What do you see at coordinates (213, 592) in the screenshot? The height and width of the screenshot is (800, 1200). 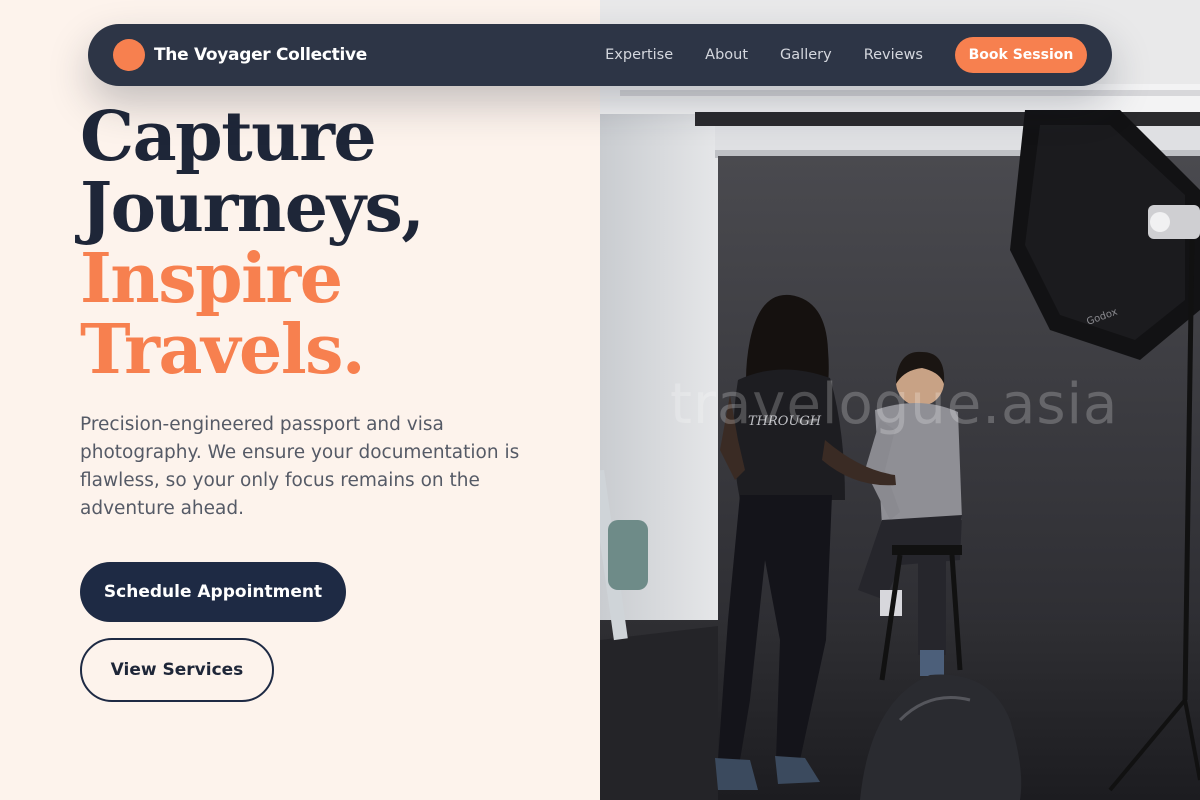 I see `schedule-appointment-button: Schedule Appointment` at bounding box center [213, 592].